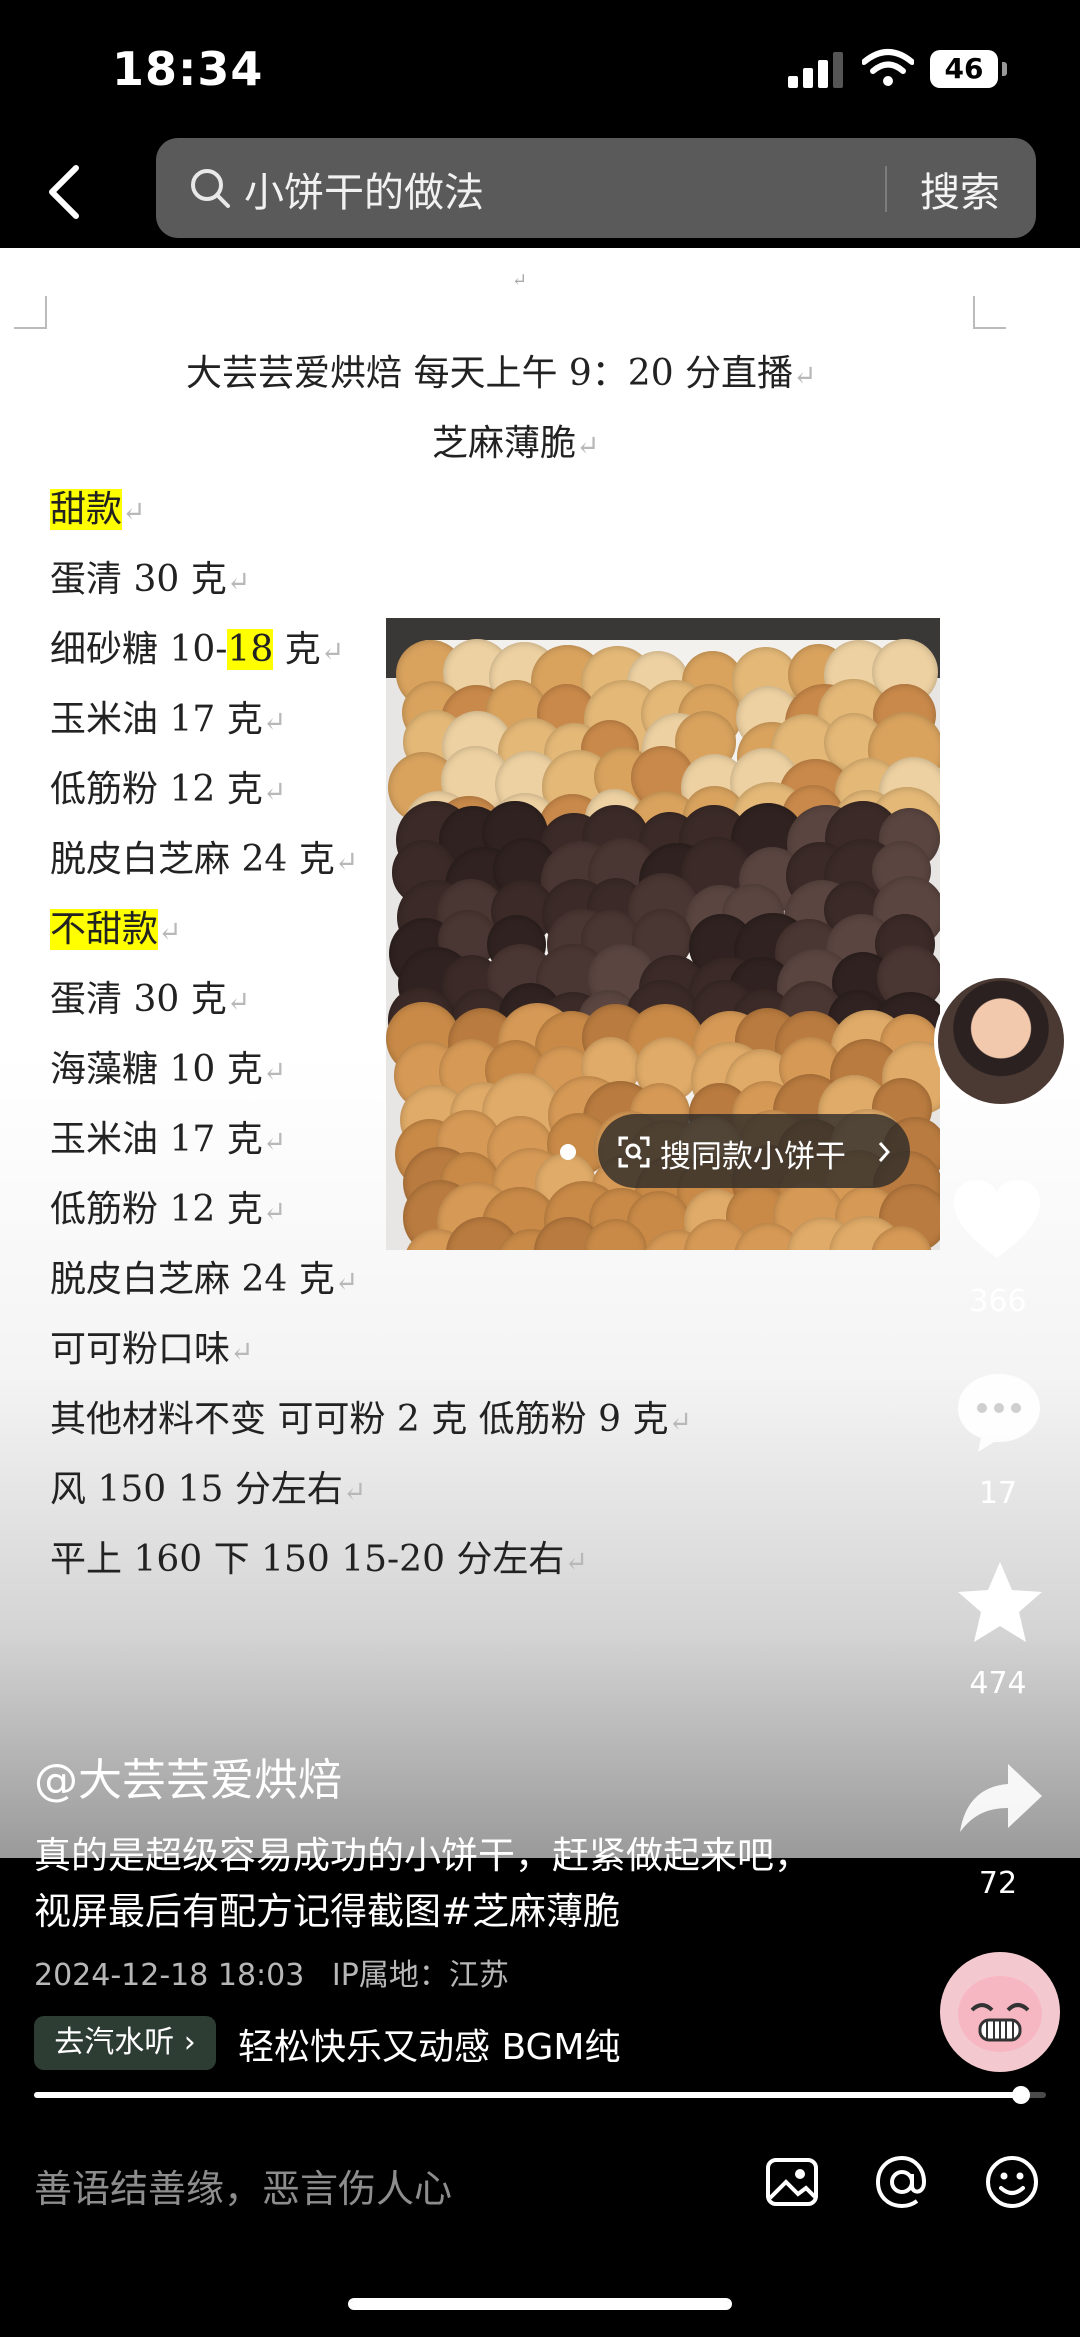 Image resolution: width=1080 pixels, height=2337 pixels. What do you see at coordinates (501, 373) in the screenshot?
I see `doc-title: 大芸芸爱烘焙 每天上午 9：20 分直播↵` at bounding box center [501, 373].